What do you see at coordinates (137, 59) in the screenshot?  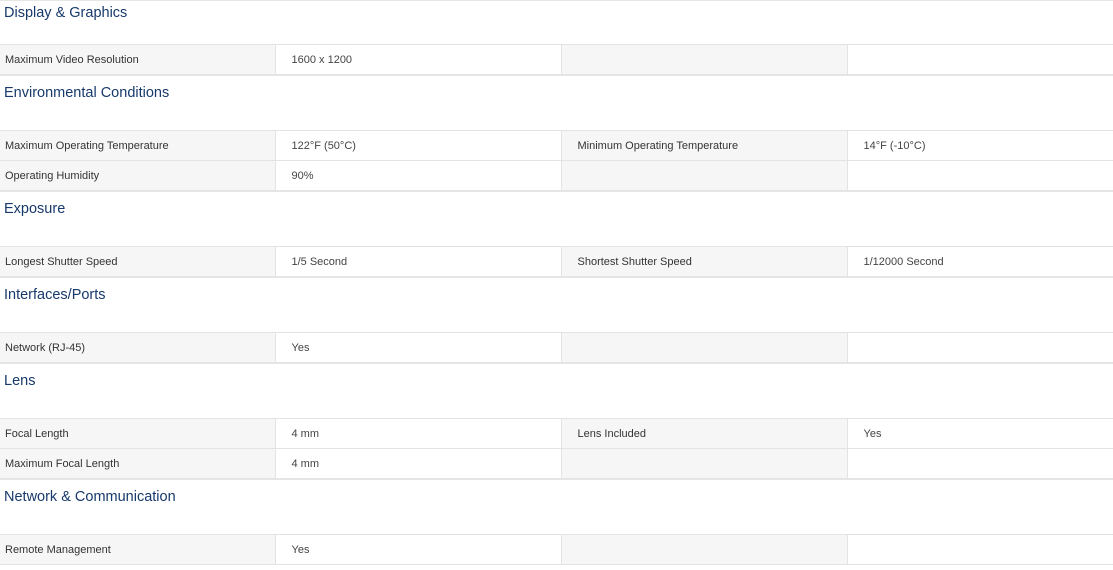 I see `spec-label: Maximum Video Resolution` at bounding box center [137, 59].